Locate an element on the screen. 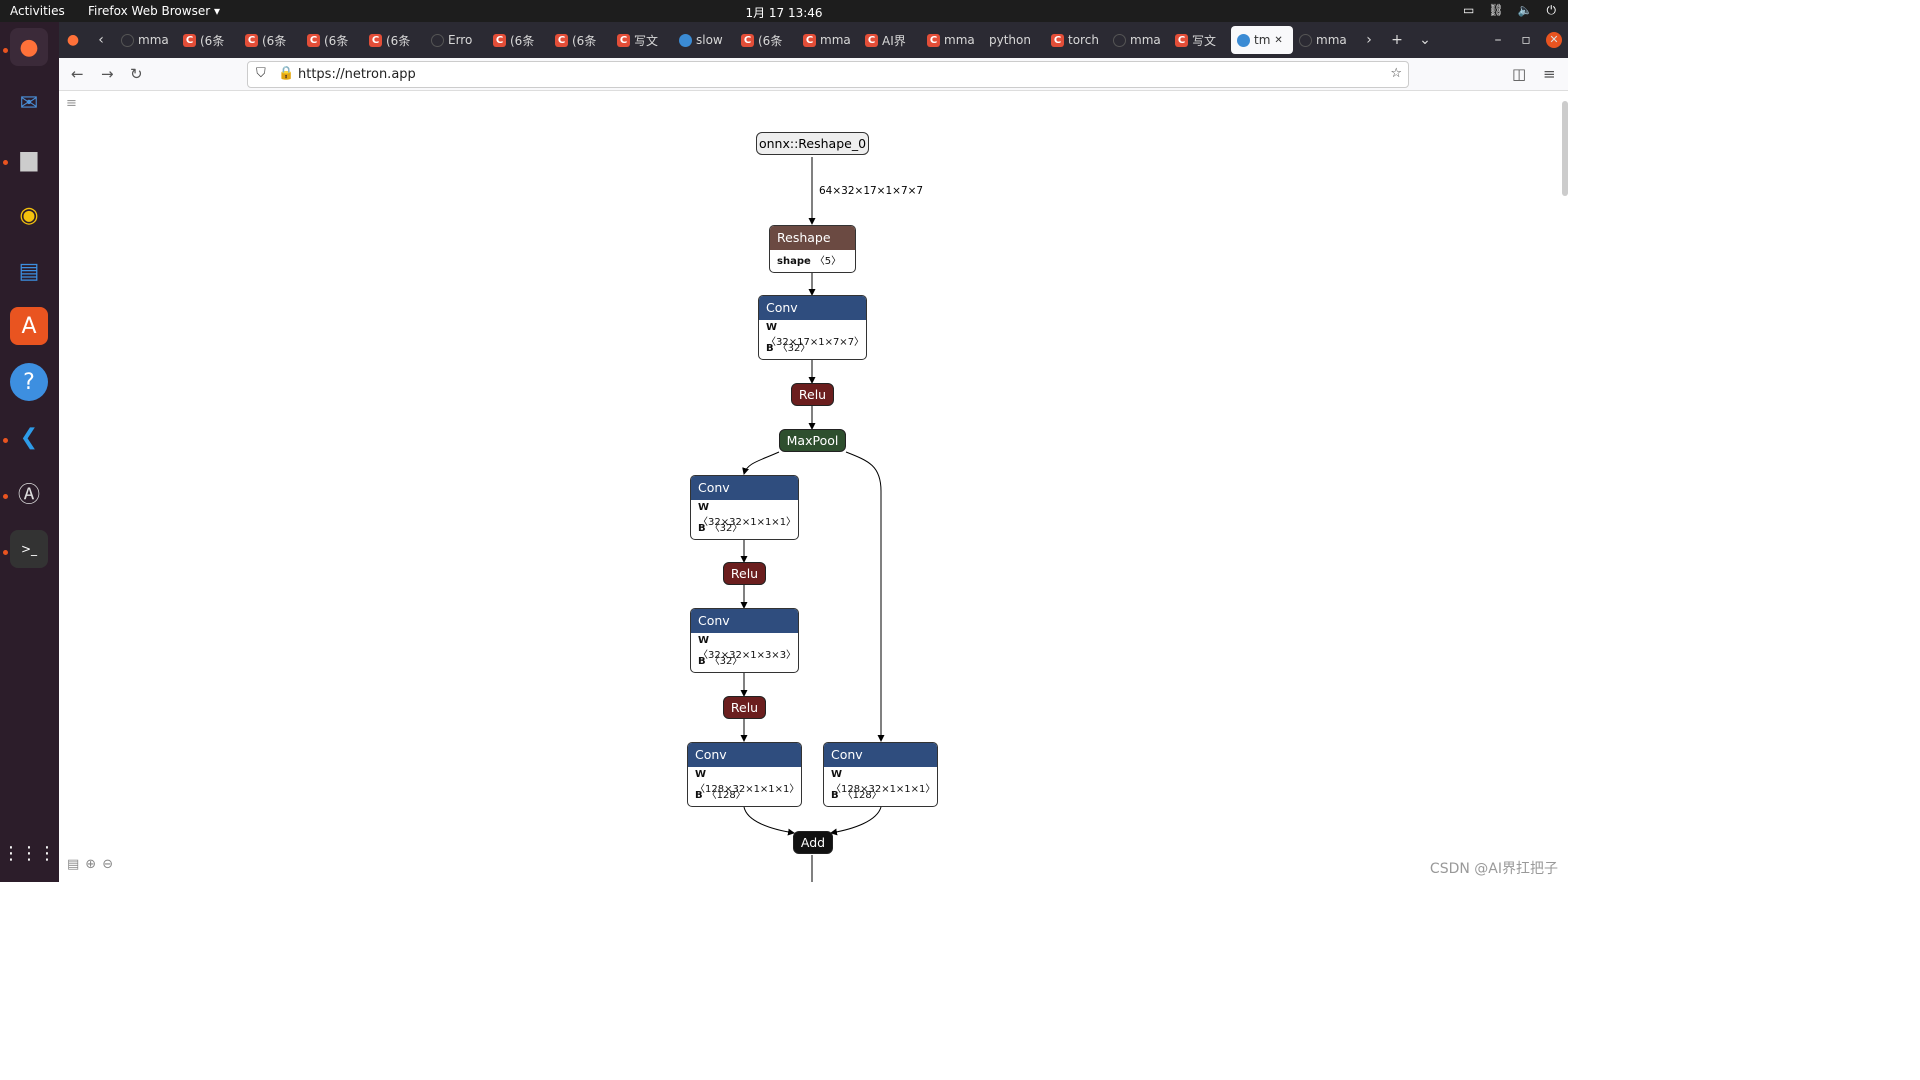 The image size is (1920, 1080). tab-label: AI界 is located at coordinates (894, 40).